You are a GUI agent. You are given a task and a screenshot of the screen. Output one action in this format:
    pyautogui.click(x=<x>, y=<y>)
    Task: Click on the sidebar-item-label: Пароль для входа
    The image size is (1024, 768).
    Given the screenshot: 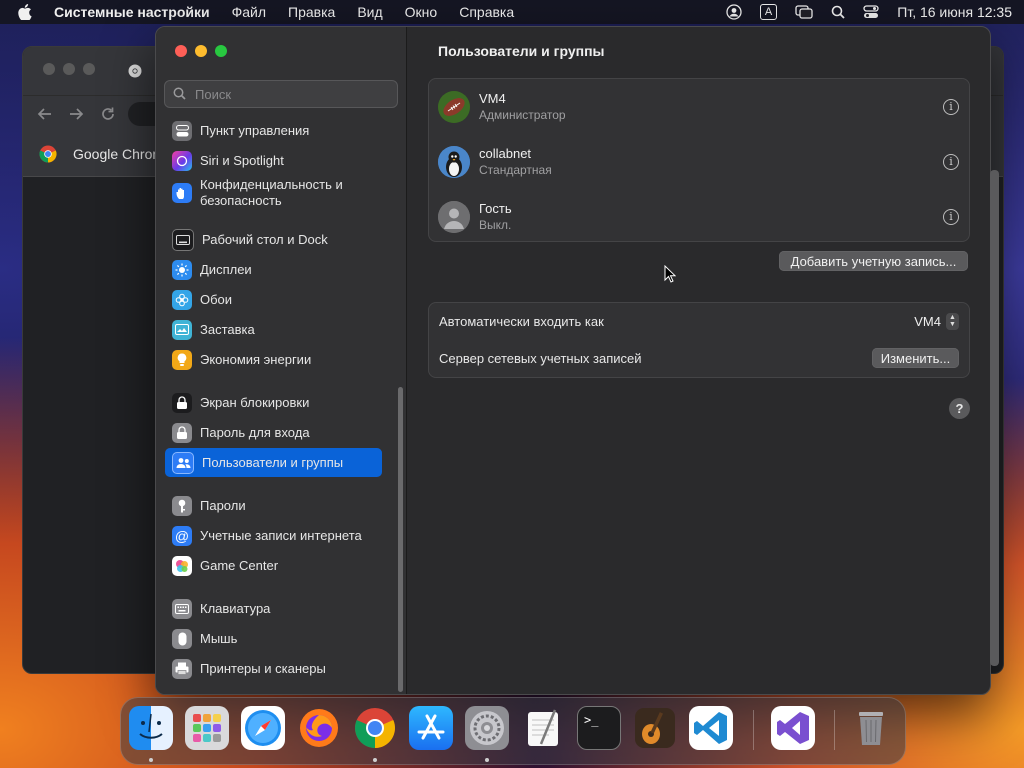 What is the action you would take?
    pyautogui.click(x=255, y=432)
    